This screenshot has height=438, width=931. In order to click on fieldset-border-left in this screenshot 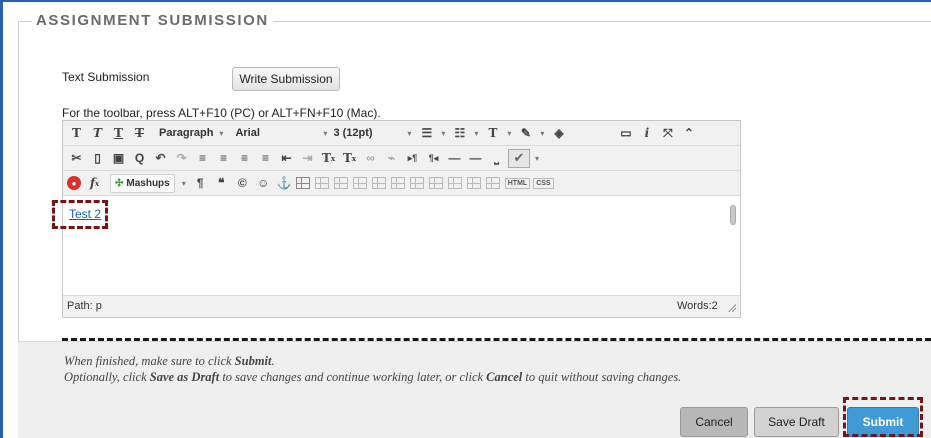, I will do `click(18, 181)`.